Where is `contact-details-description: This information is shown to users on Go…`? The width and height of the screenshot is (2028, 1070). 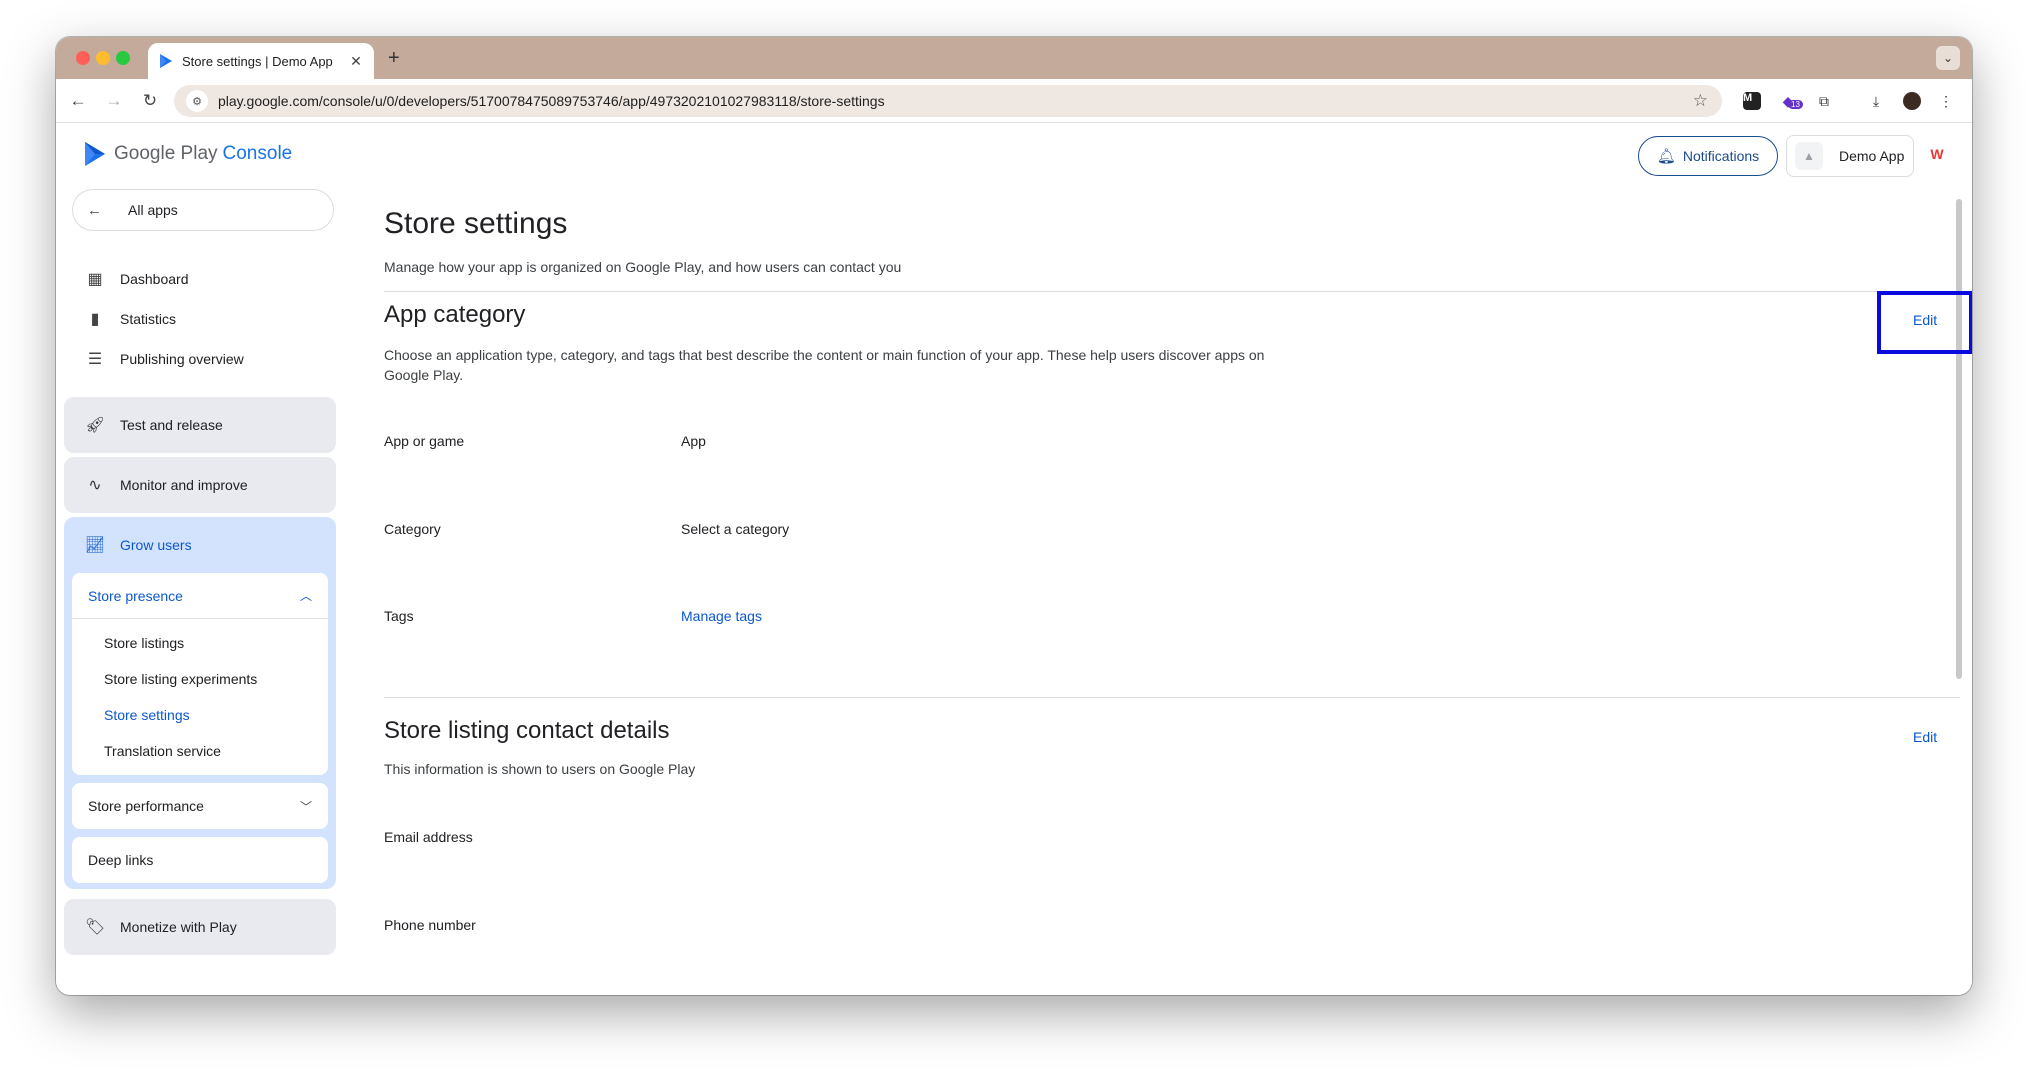 contact-details-description: This information is shown to users on Go… is located at coordinates (540, 769).